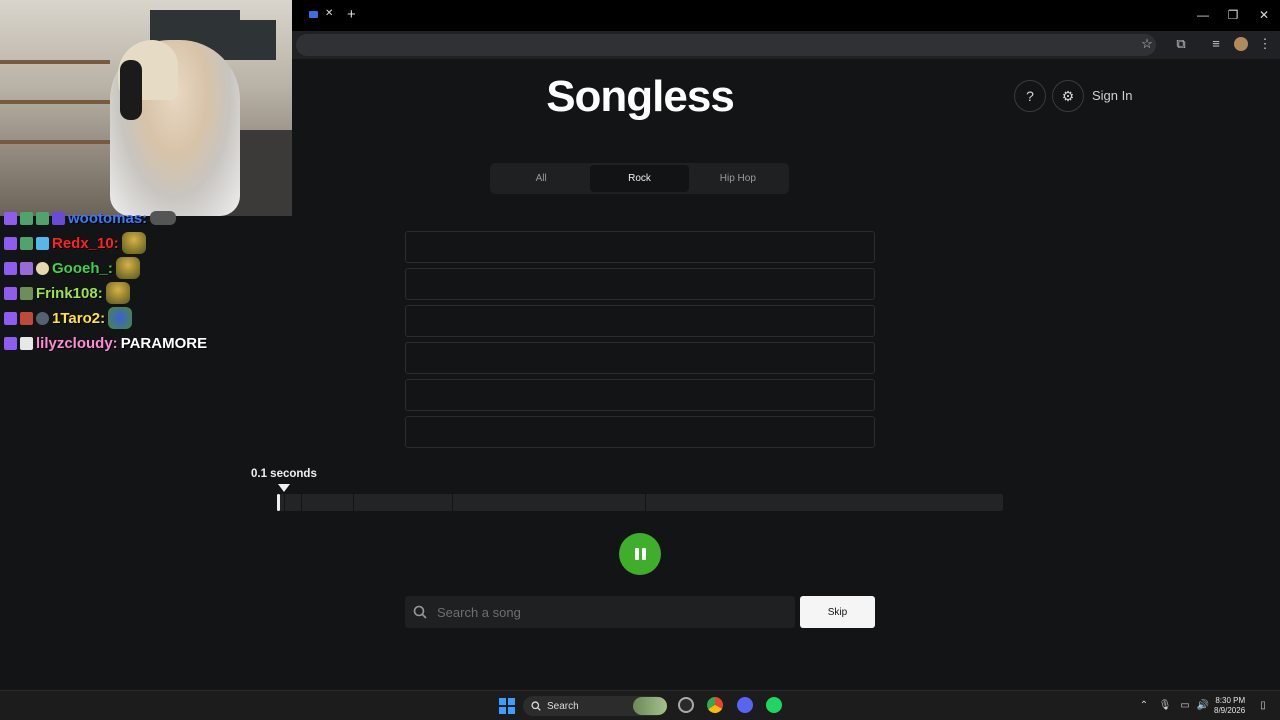  Describe the element at coordinates (726, 45) in the screenshot. I see `address-bar` at that location.